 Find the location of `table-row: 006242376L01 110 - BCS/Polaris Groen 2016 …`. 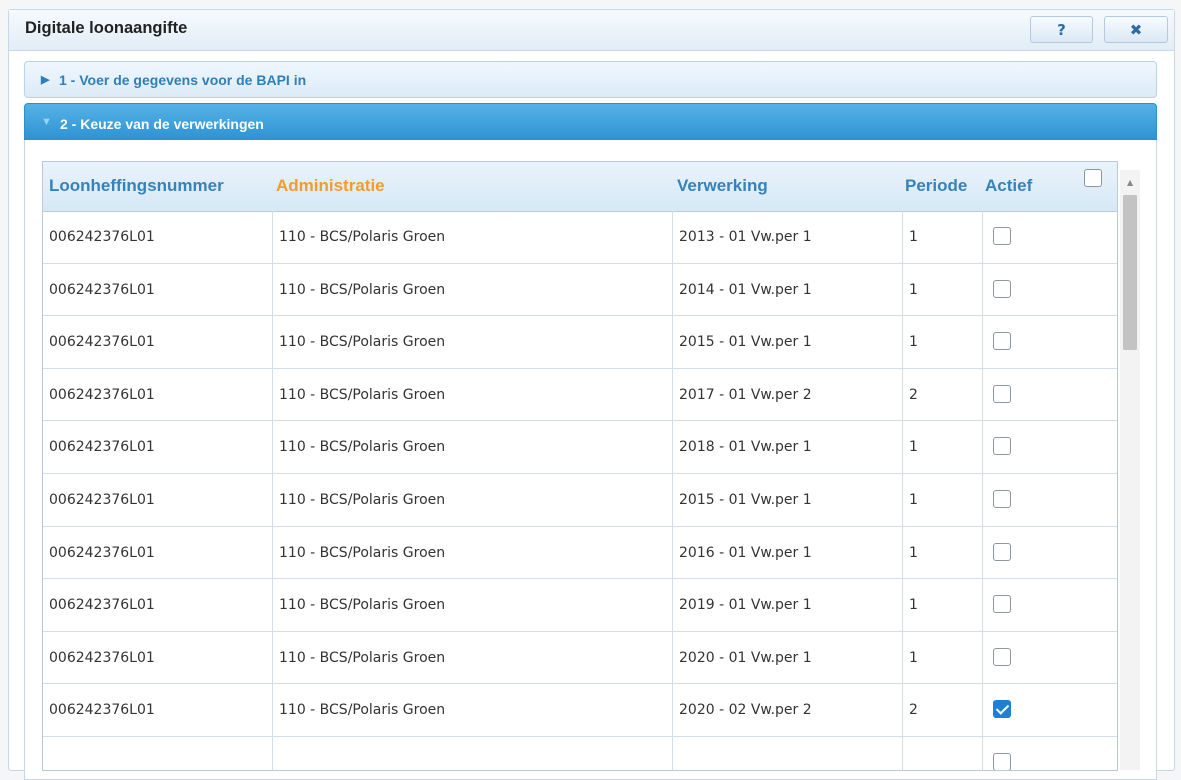

table-row: 006242376L01 110 - BCS/Polaris Groen 2016 … is located at coordinates (580, 553).